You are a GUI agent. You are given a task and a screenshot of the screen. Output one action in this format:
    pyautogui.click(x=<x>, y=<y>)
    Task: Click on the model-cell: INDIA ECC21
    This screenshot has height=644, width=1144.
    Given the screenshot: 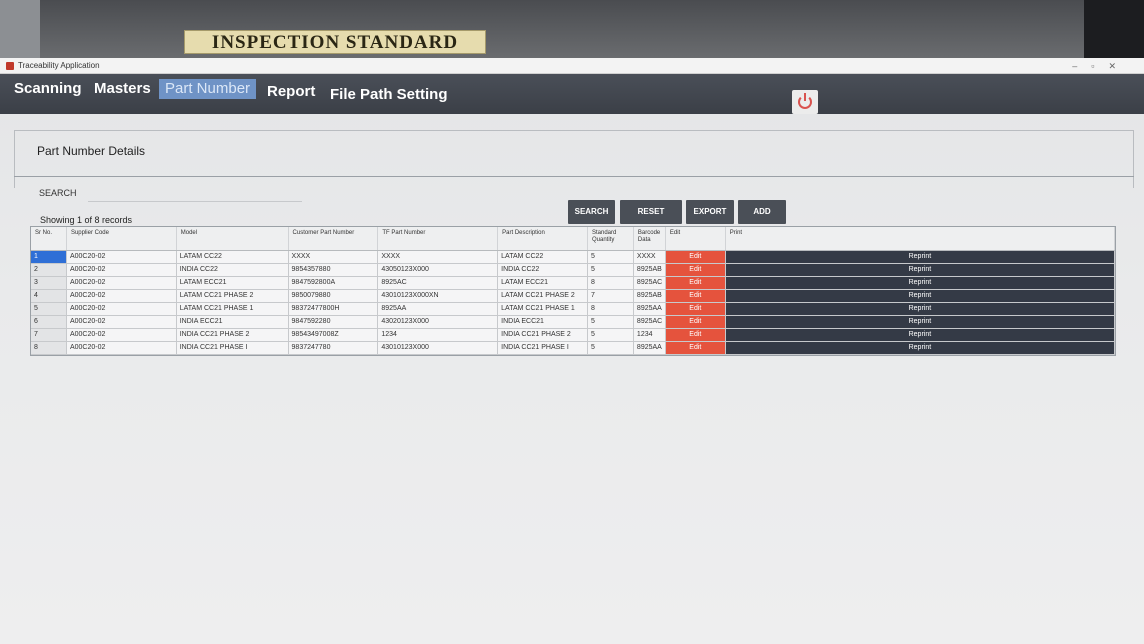 What is the action you would take?
    pyautogui.click(x=233, y=322)
    